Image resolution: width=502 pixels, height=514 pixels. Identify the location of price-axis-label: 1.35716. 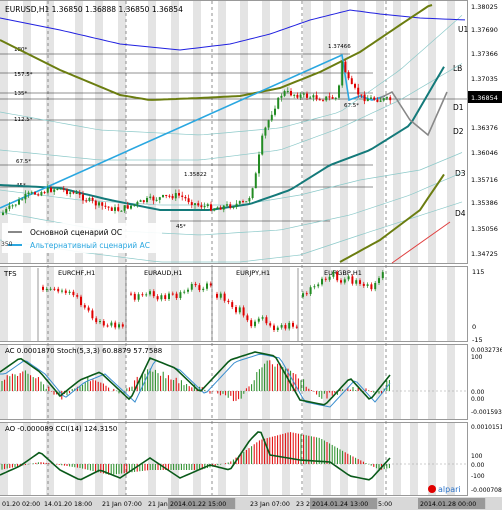
(484, 180).